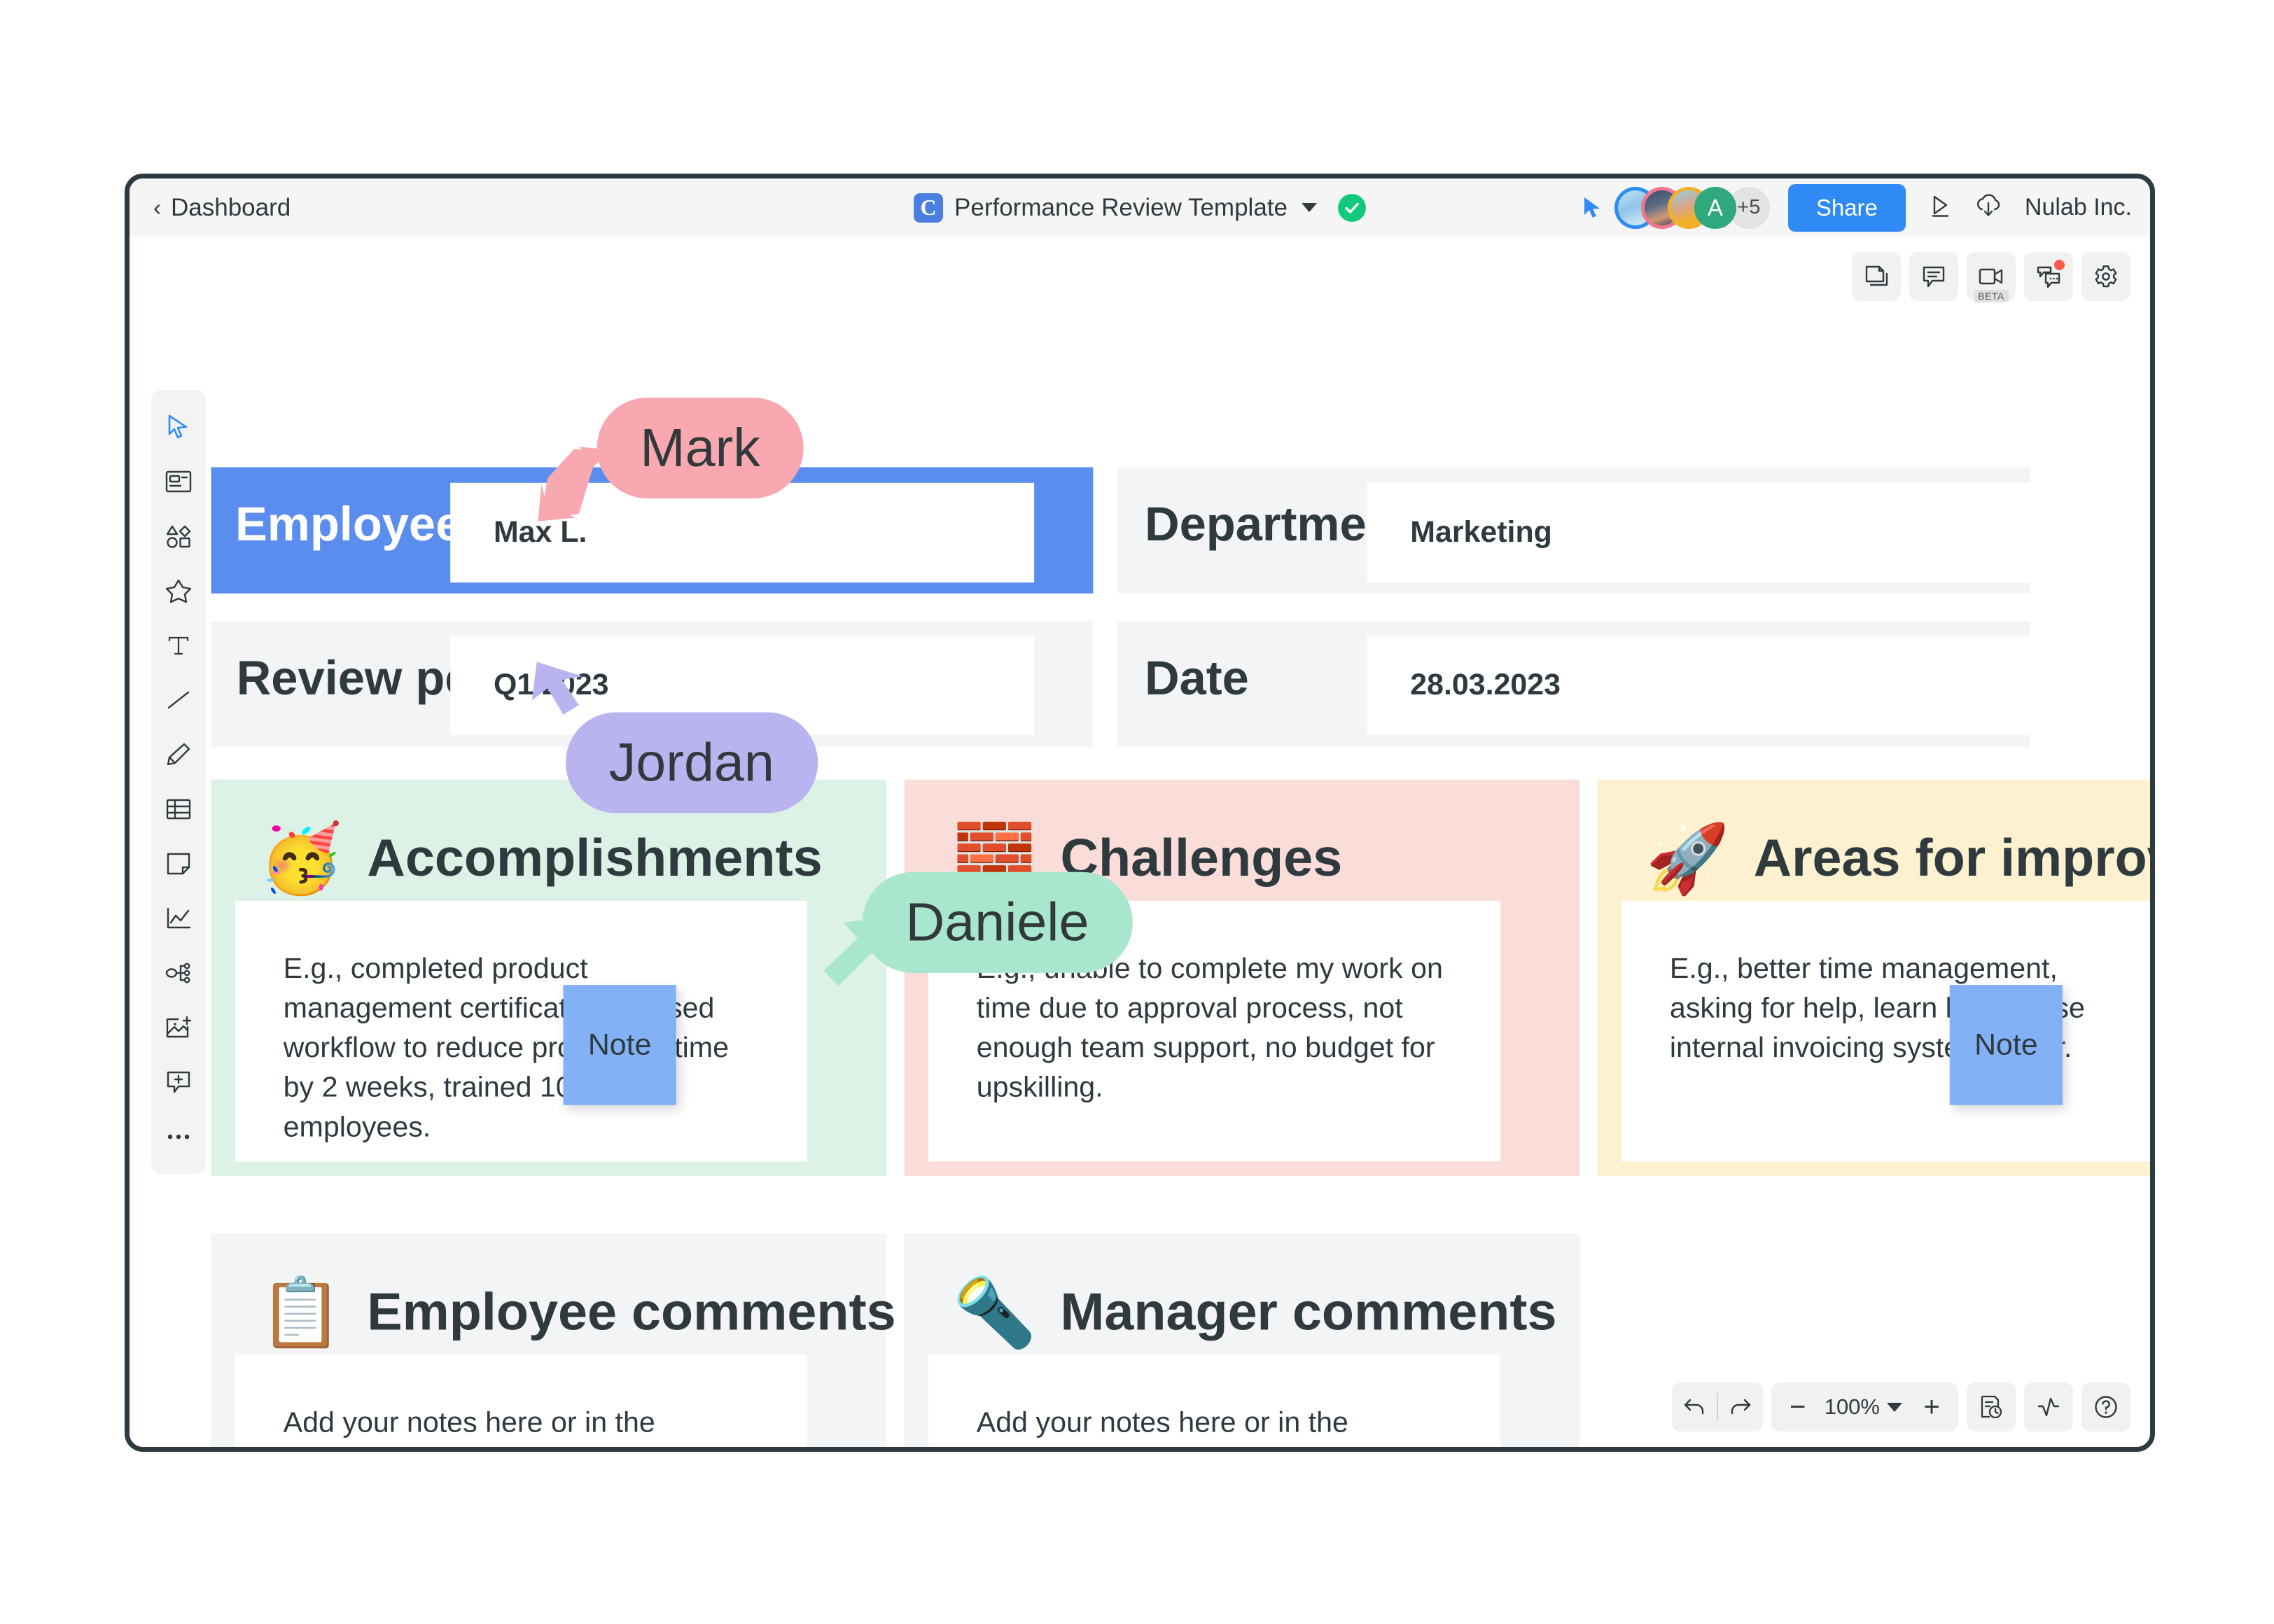 The width and height of the screenshot is (2274, 1624). What do you see at coordinates (178, 863) in the screenshot?
I see `sticky-note-tool` at bounding box center [178, 863].